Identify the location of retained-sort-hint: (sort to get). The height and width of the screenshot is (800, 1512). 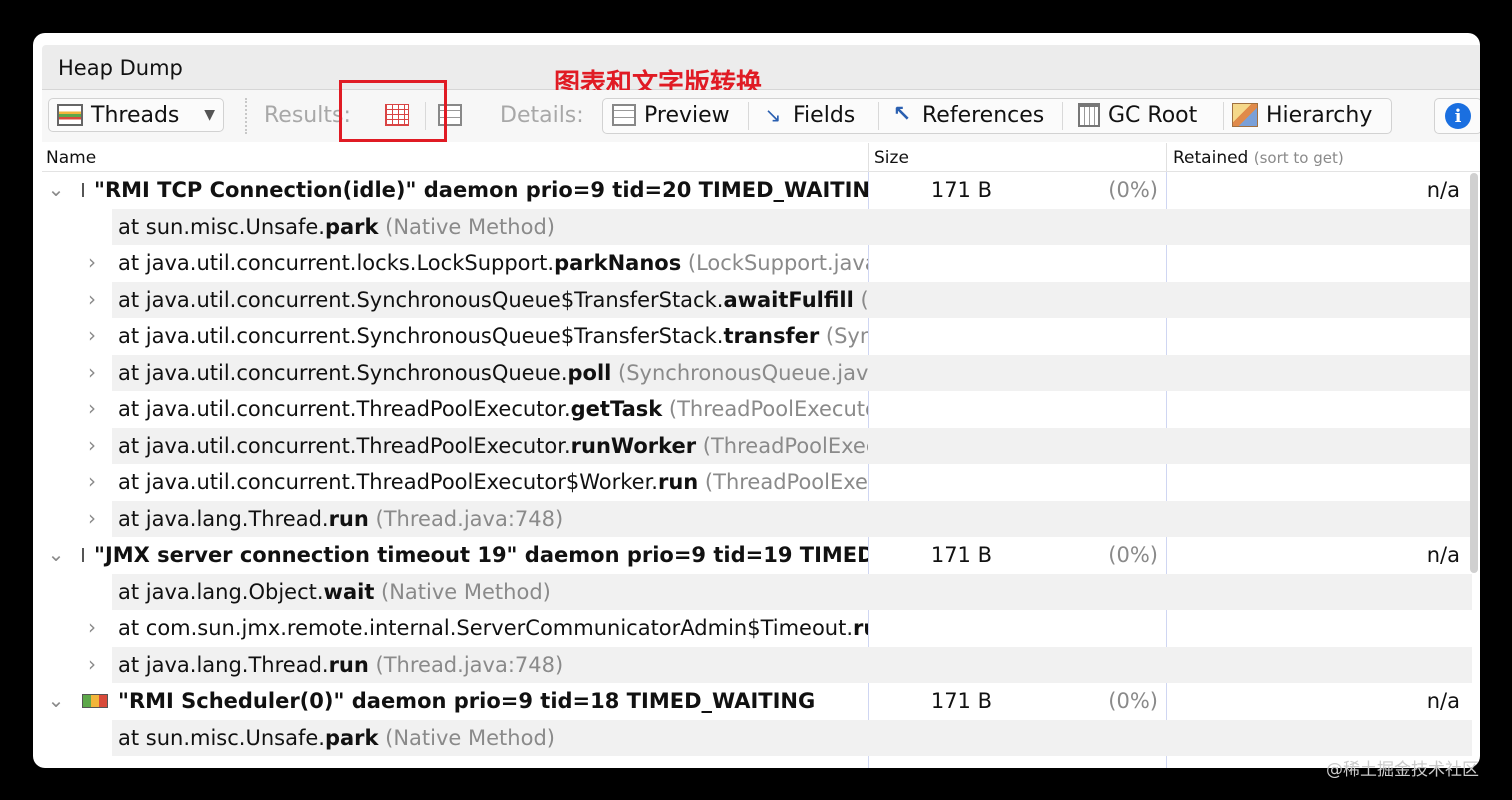
(1298, 158).